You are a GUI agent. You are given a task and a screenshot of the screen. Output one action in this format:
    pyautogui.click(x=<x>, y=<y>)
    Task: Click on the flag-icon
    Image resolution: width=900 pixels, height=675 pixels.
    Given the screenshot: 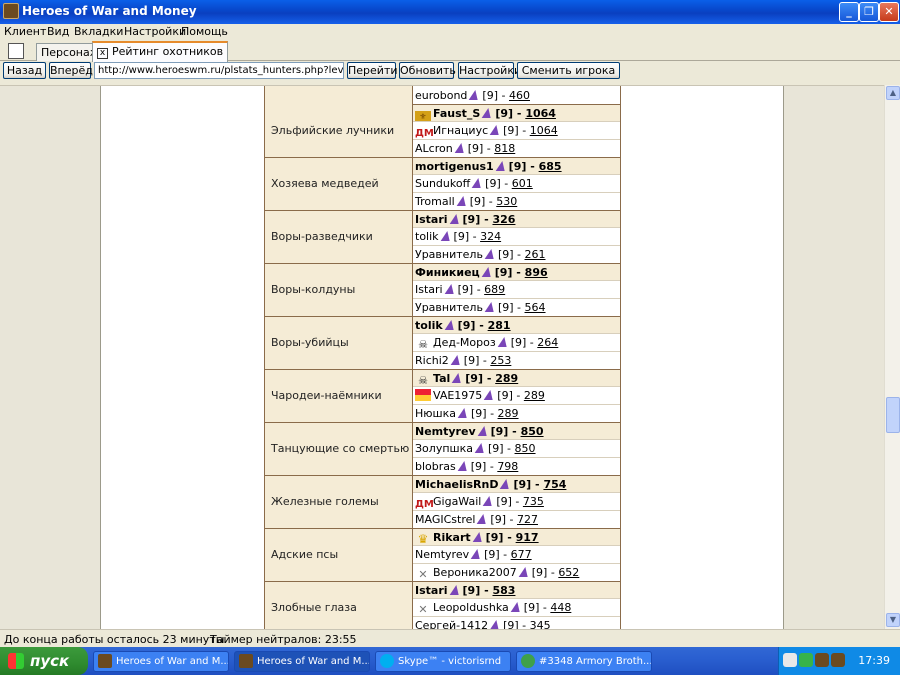 What is the action you would take?
    pyautogui.click(x=423, y=395)
    